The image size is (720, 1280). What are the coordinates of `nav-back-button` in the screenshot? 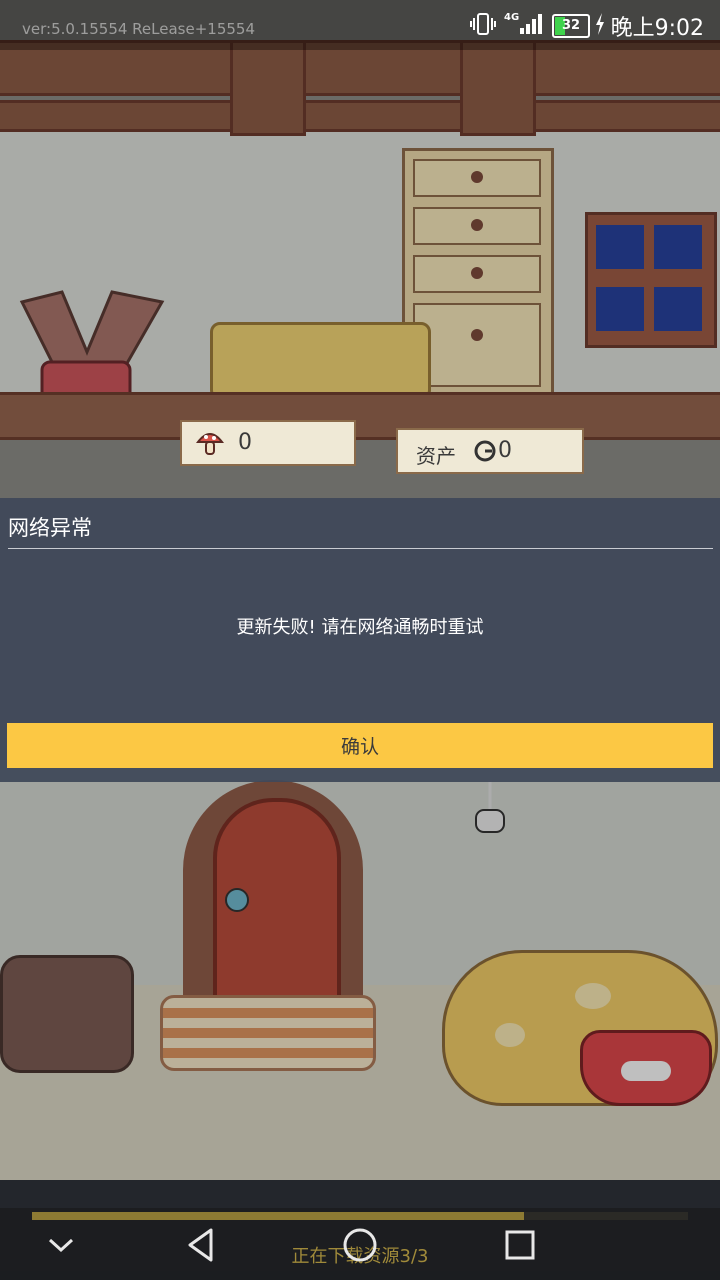 It's located at (201, 1245).